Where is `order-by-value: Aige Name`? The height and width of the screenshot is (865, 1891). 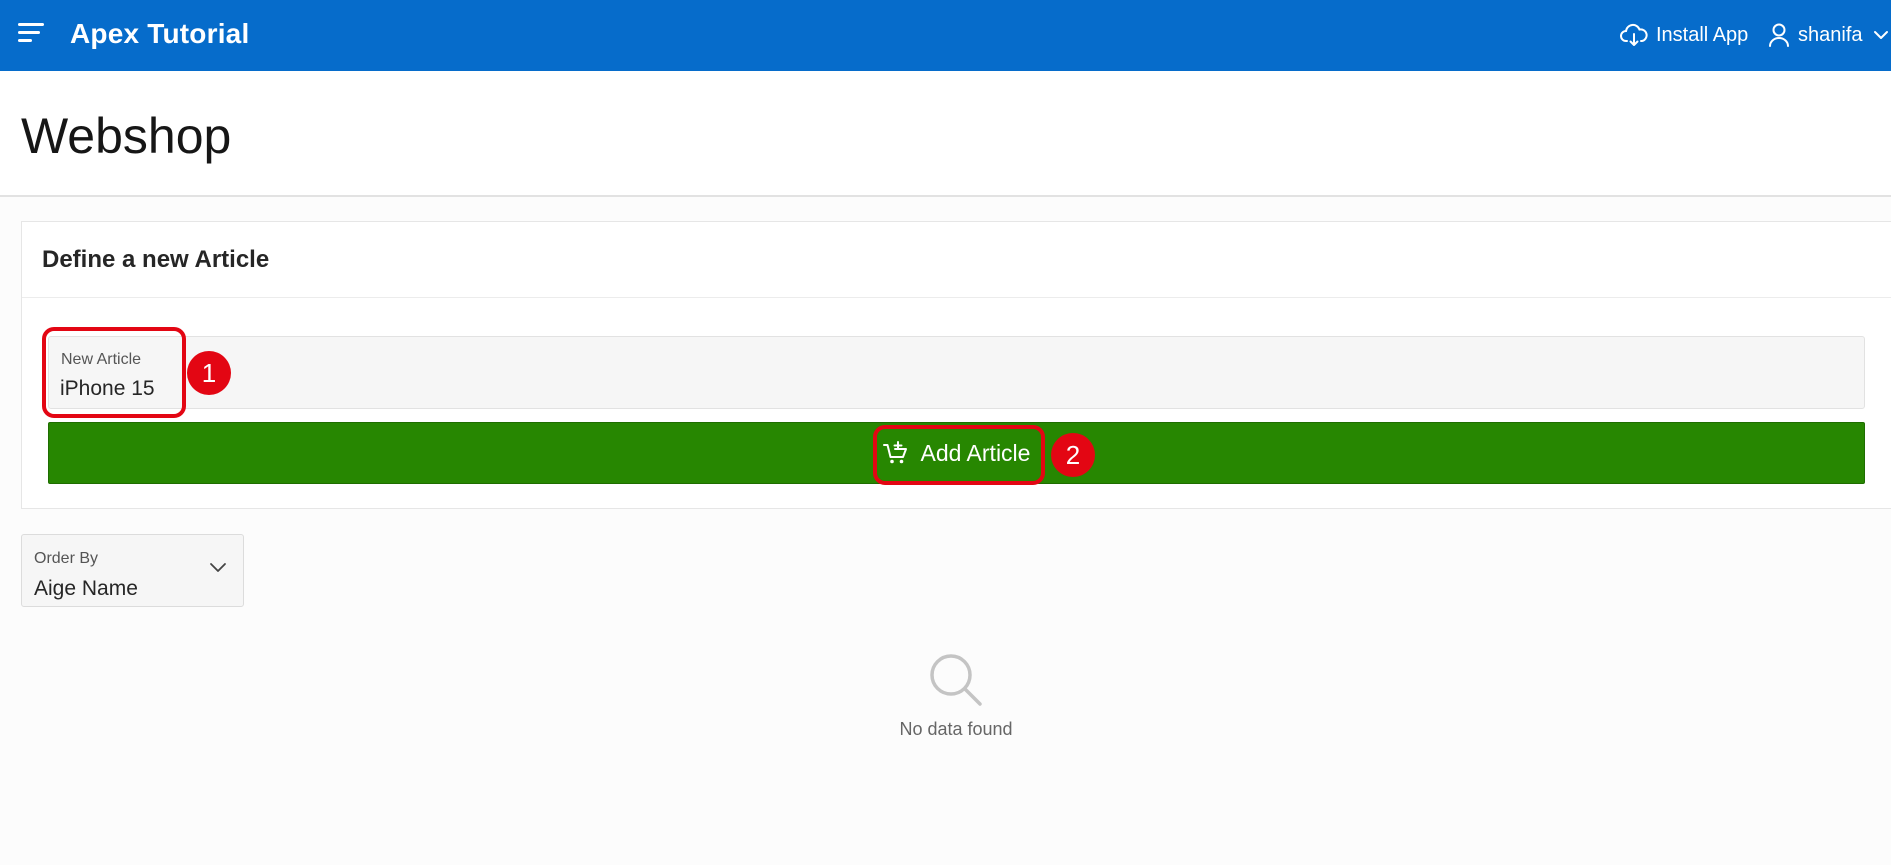
order-by-value: Aige Name is located at coordinates (86, 588).